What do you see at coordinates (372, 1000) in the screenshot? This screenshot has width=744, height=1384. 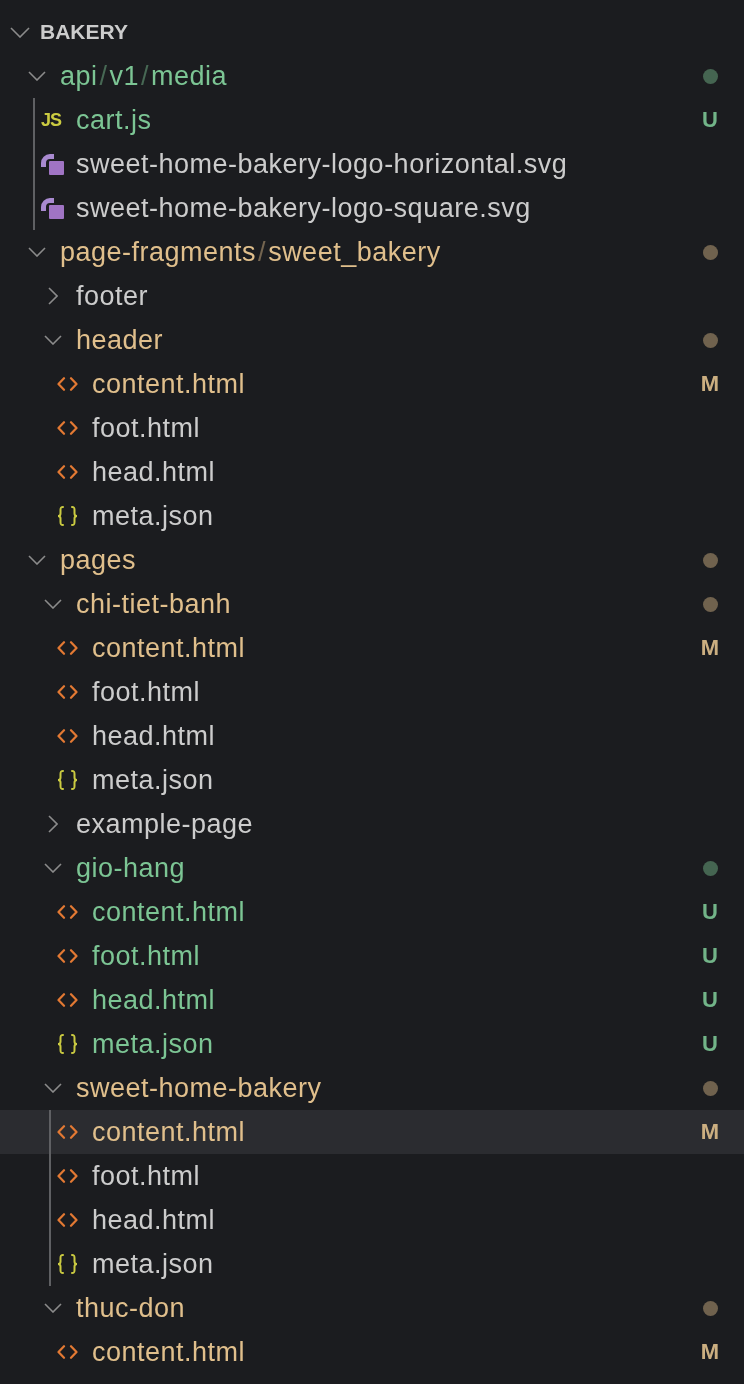 I see `file-row: head.html U` at bounding box center [372, 1000].